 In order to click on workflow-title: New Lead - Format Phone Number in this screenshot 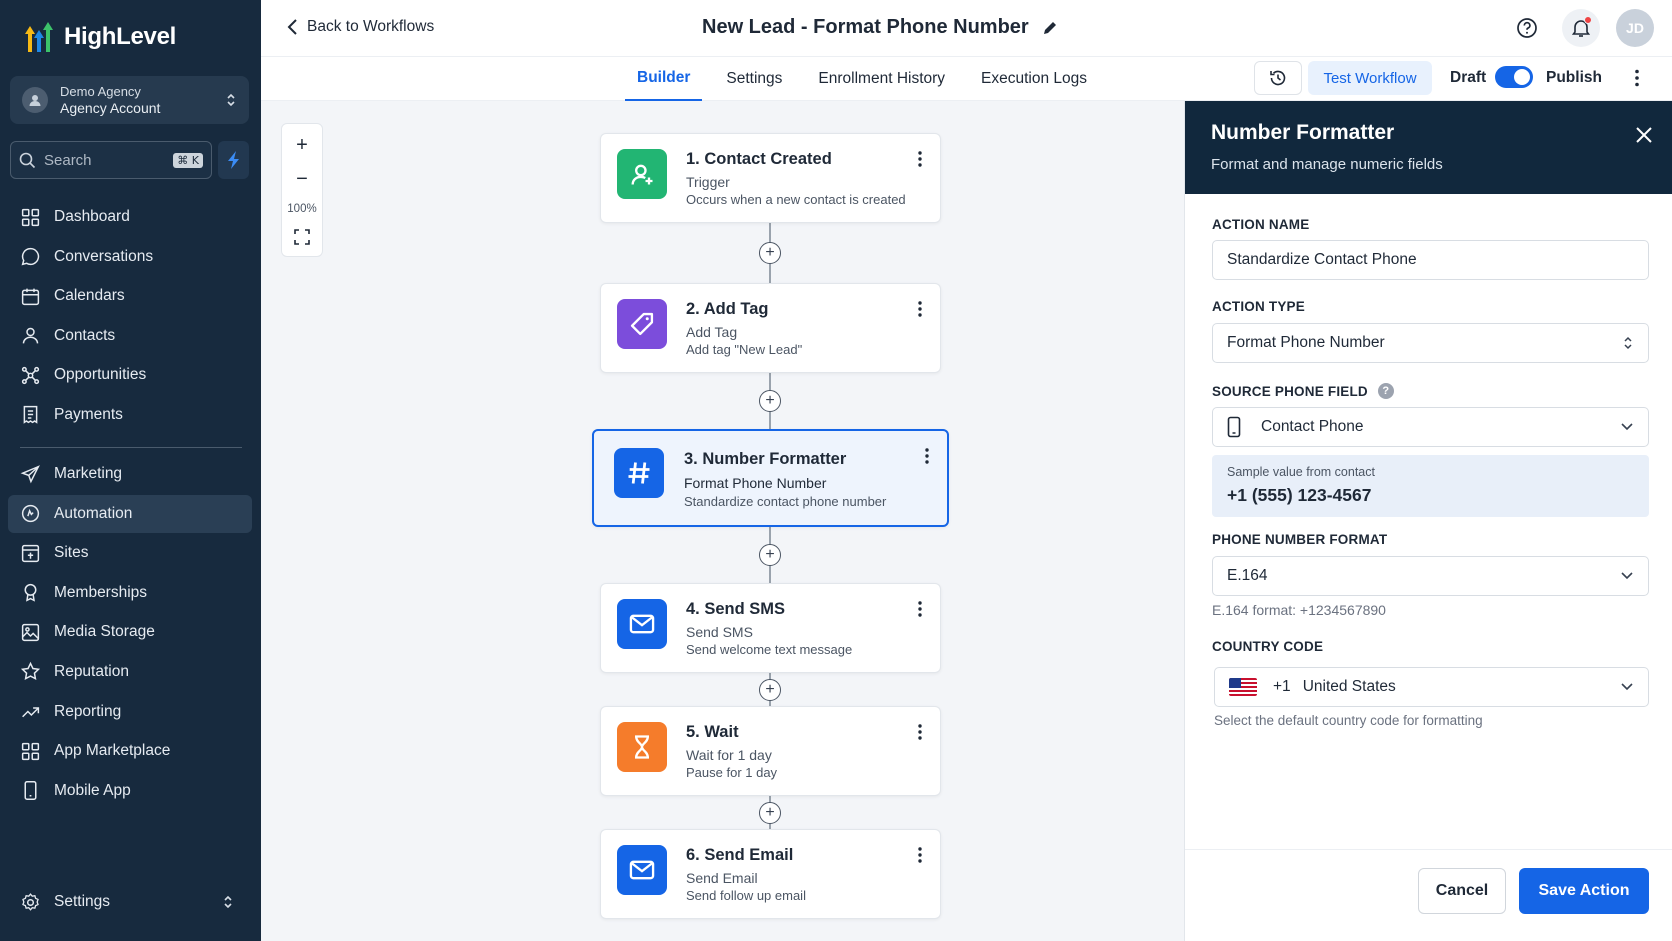, I will do `click(880, 27)`.